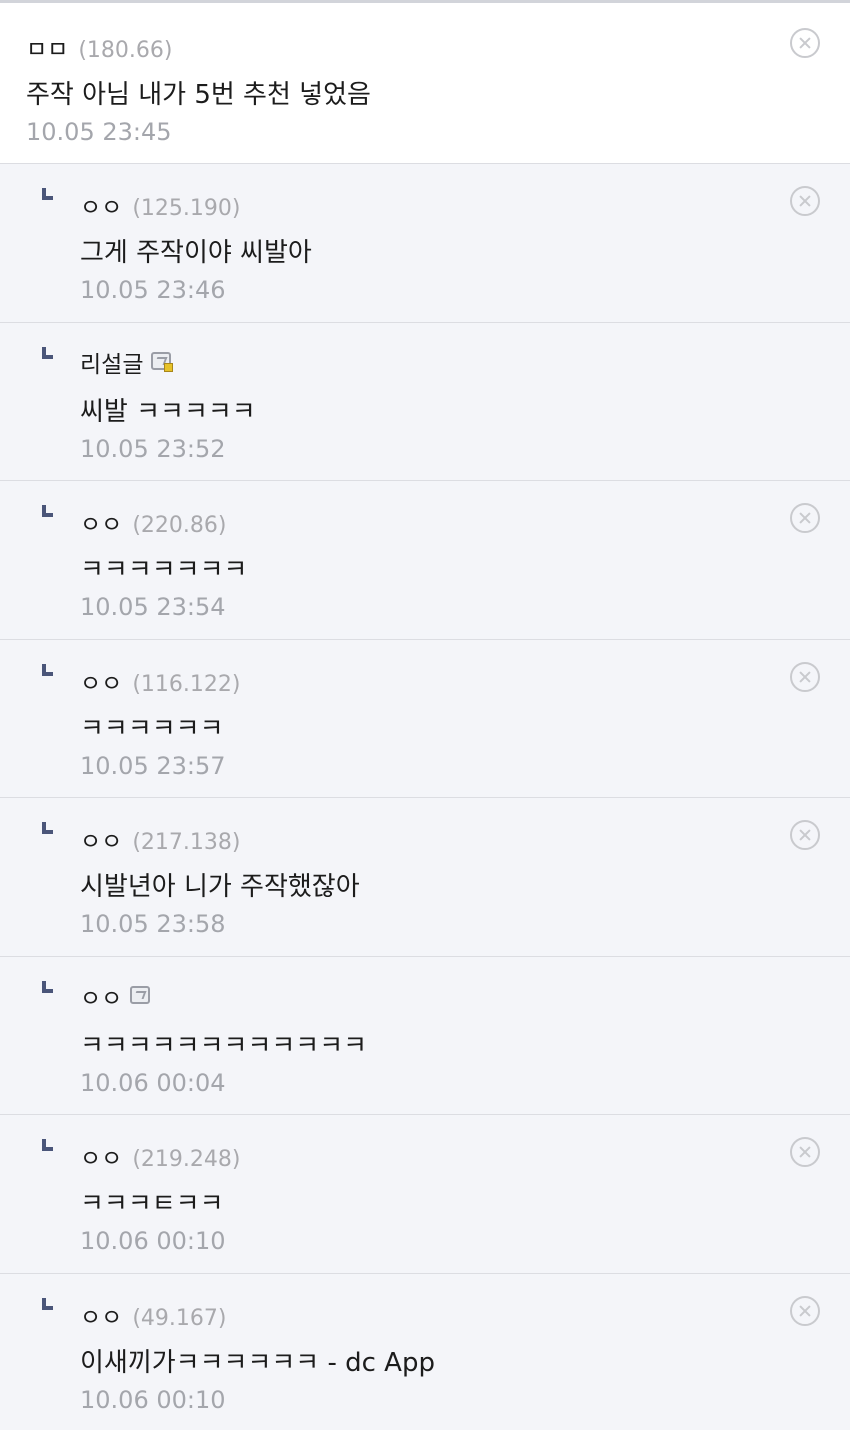 The height and width of the screenshot is (1430, 850). I want to click on comment-author: ㅁㅁ (180.66), so click(99, 47).